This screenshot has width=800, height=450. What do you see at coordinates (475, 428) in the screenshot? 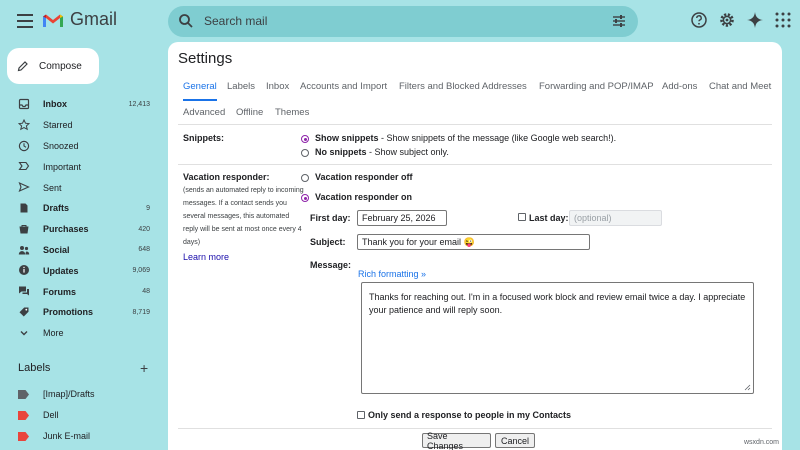
I see `footer-divider` at bounding box center [475, 428].